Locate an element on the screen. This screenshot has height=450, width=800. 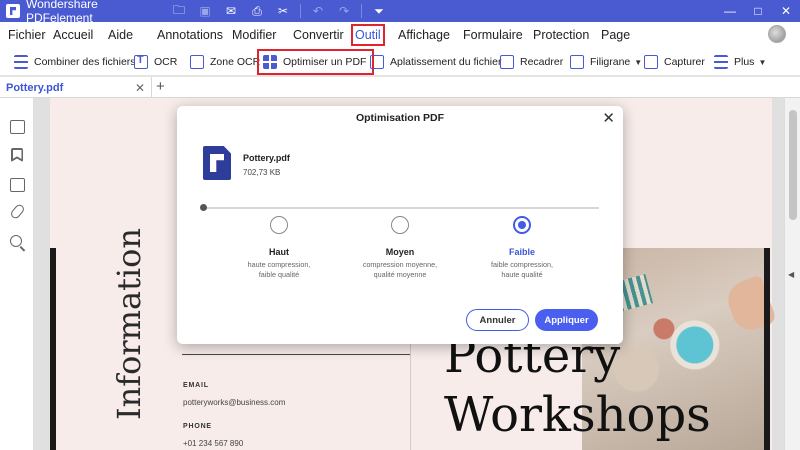
menu-affichage: Affichage is located at coordinates (424, 35).